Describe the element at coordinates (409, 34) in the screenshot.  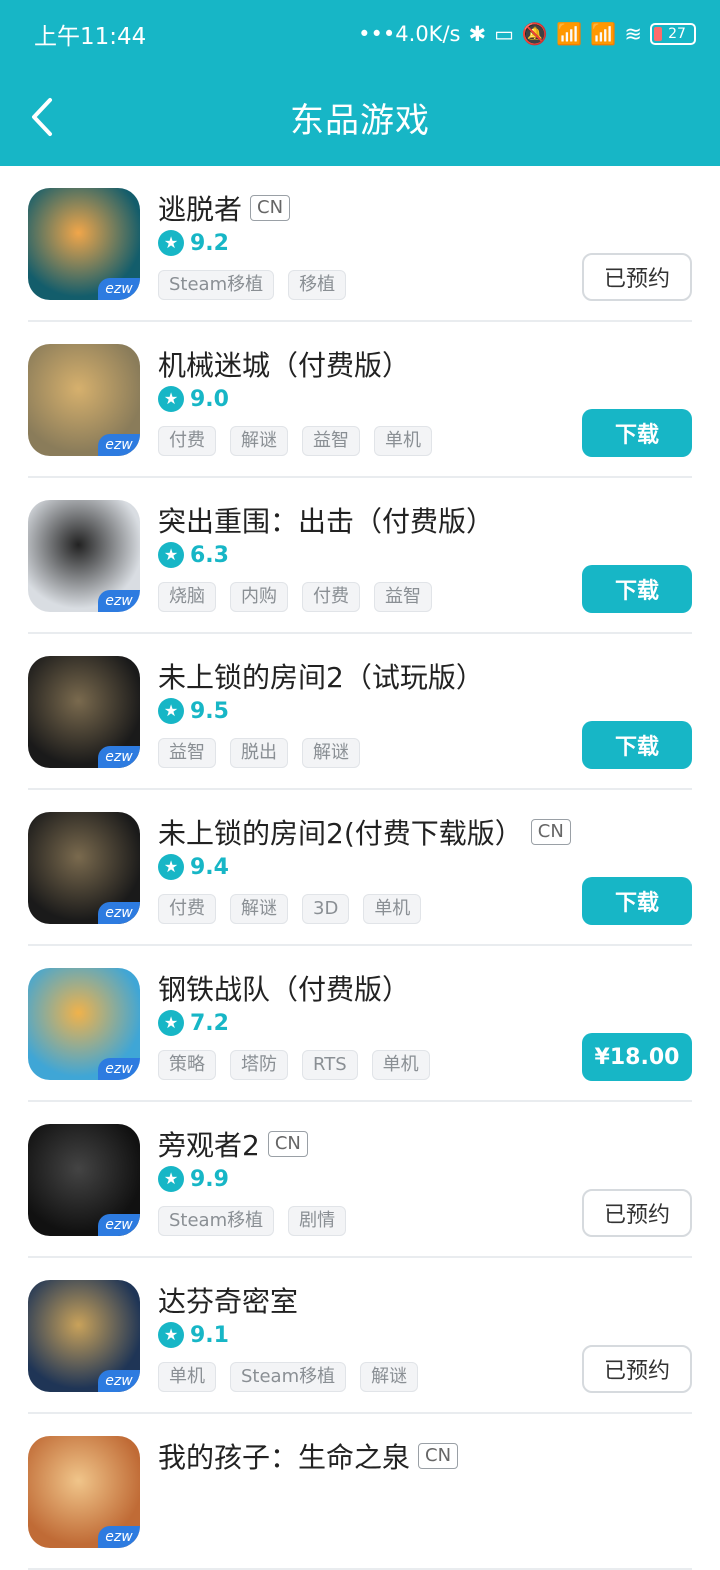
I see `net-speed: •••4.0K/s` at that location.